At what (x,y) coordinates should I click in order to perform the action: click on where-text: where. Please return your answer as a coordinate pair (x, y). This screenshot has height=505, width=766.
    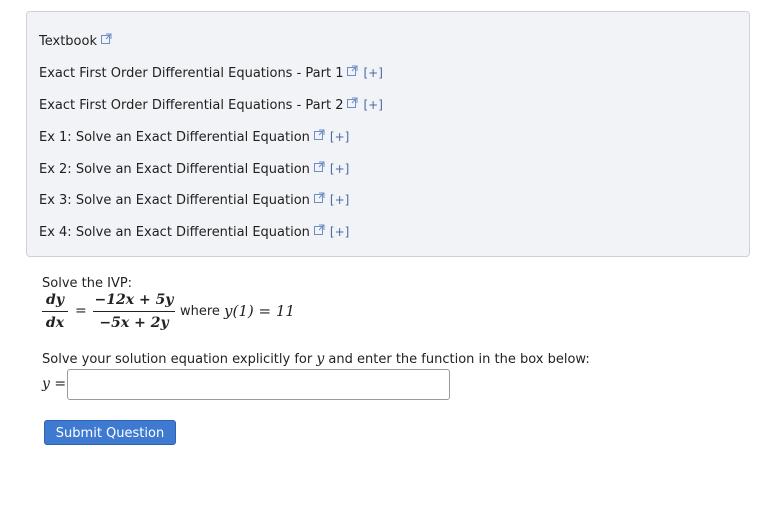
    Looking at the image, I should click on (200, 311).